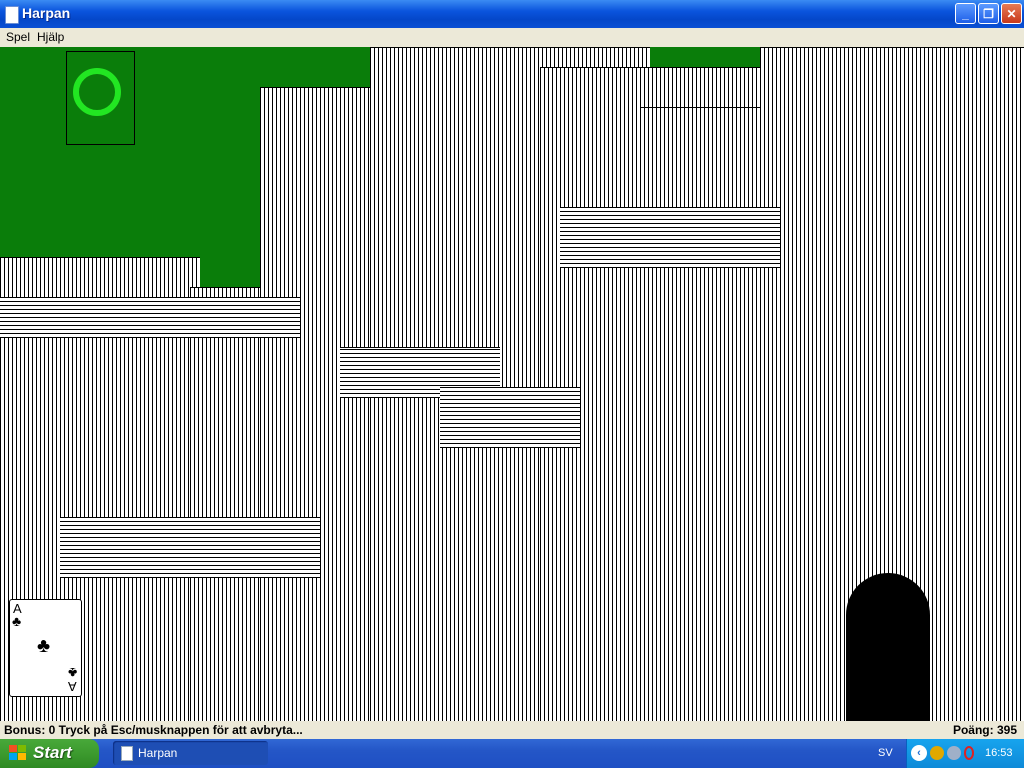 The height and width of the screenshot is (768, 1024). Describe the element at coordinates (512, 37) in the screenshot. I see `menu-bar: Spel Hjälp` at that location.